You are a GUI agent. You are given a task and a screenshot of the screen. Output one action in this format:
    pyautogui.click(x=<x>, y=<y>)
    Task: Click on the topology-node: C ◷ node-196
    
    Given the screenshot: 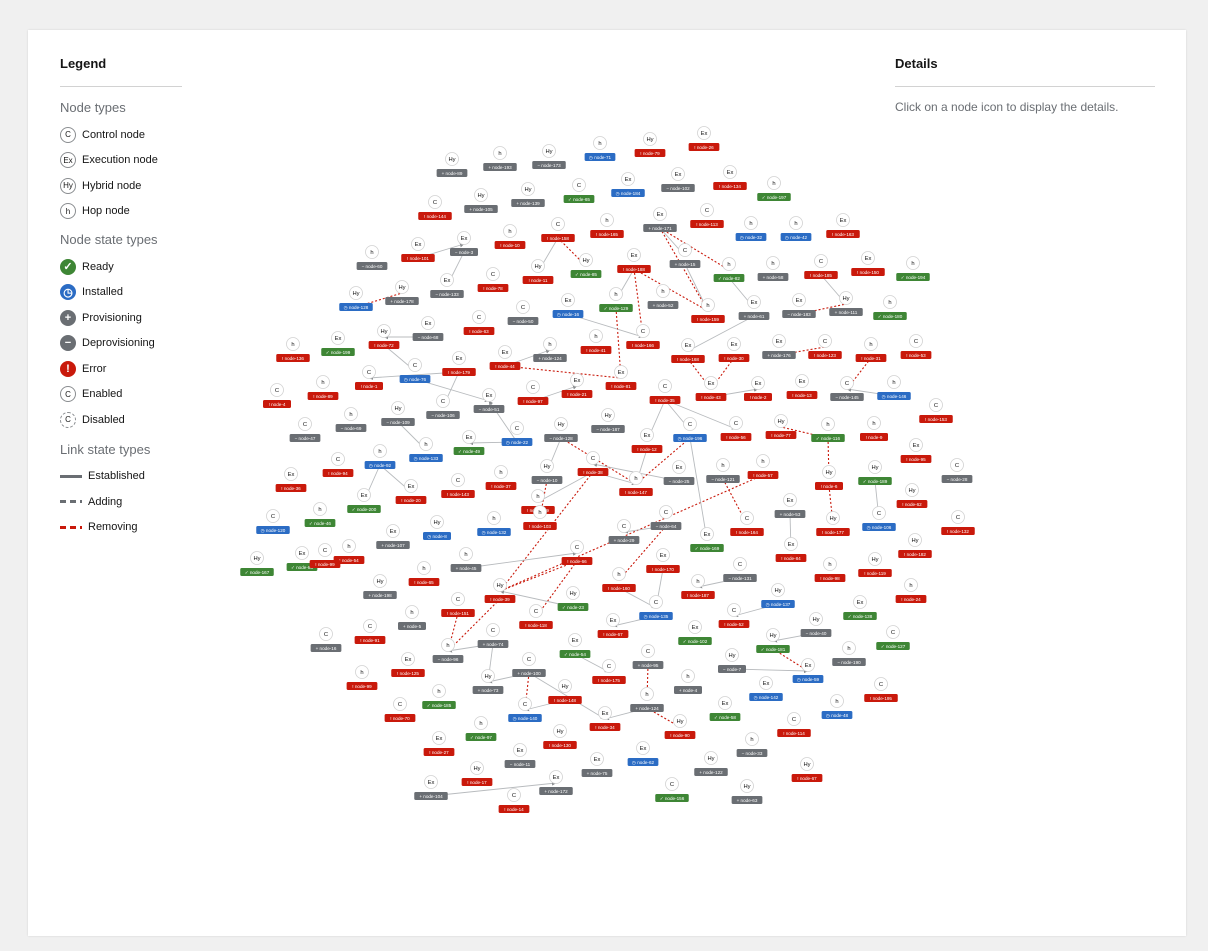 What is the action you would take?
    pyautogui.click(x=690, y=430)
    